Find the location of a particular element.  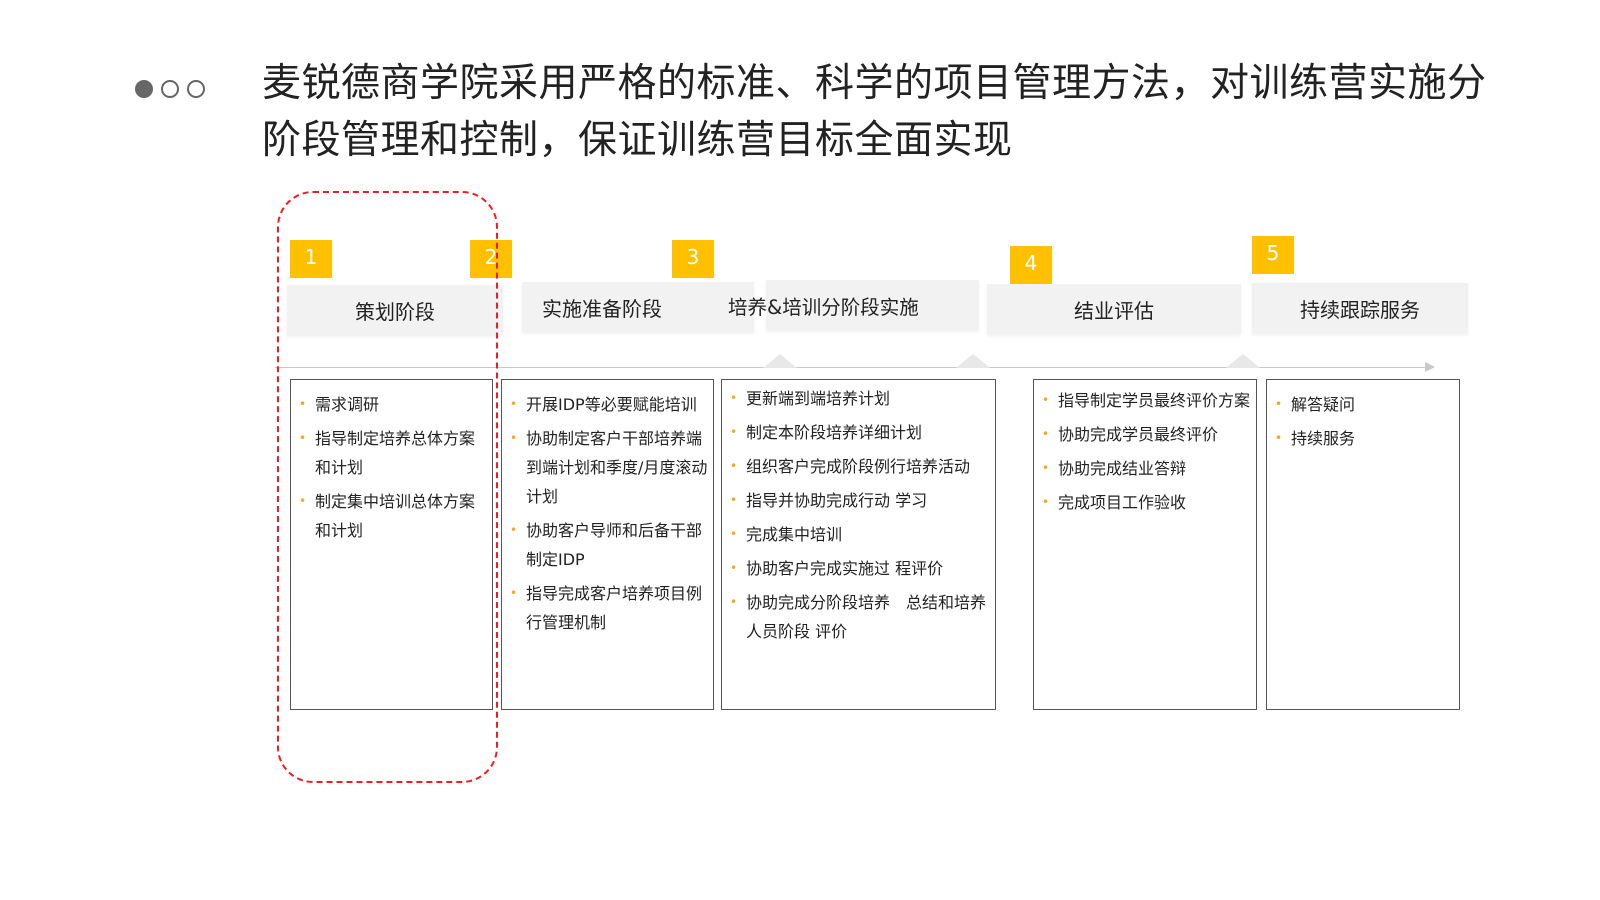

slide-nav-dots is located at coordinates (170, 89).